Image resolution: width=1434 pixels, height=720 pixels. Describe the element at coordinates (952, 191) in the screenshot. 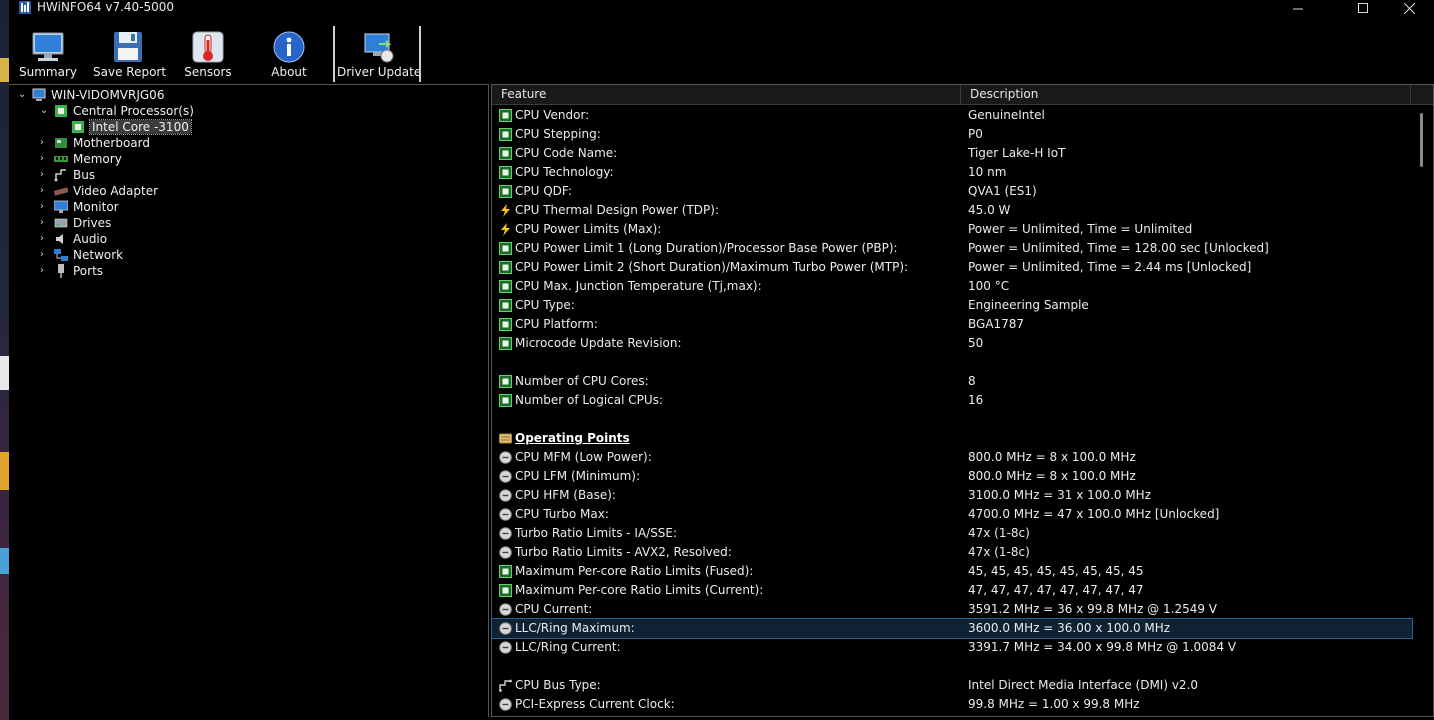

I see `table-row: CPU QDF: QVA1 (ES1)` at that location.